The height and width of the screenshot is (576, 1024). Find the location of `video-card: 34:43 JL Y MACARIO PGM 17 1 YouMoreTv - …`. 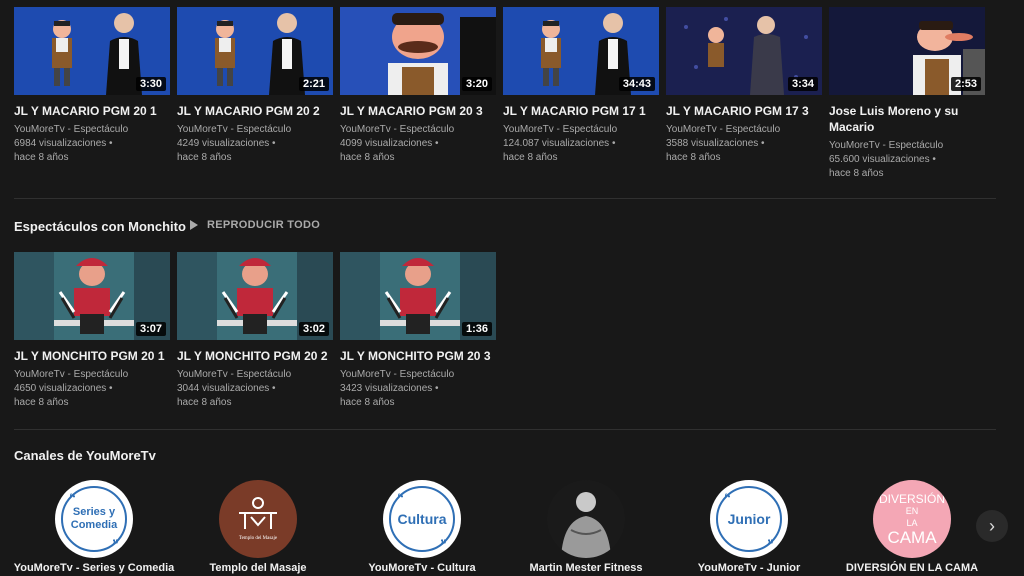

video-card: 34:43 JL Y MACARIO PGM 17 1 YouMoreTv - … is located at coordinates (581, 94).